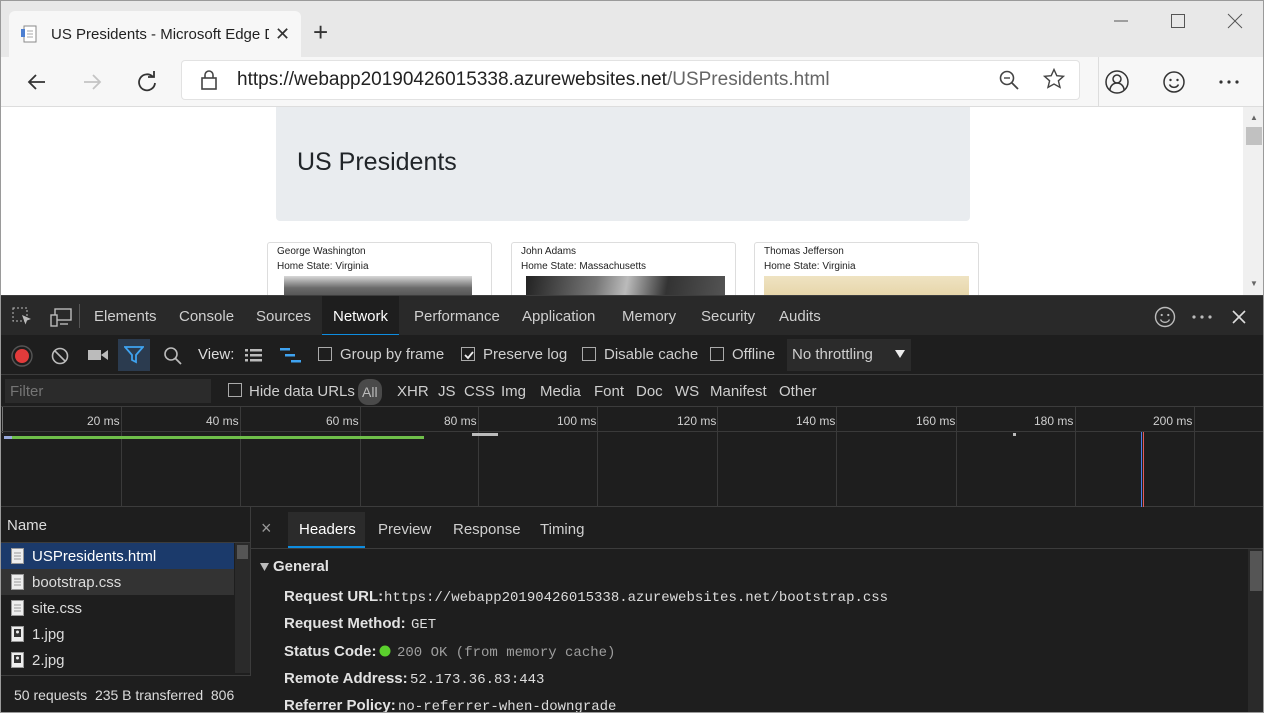 This screenshot has height=713, width=1264. Describe the element at coordinates (728, 316) in the screenshot. I see `tab-security: Security` at that location.